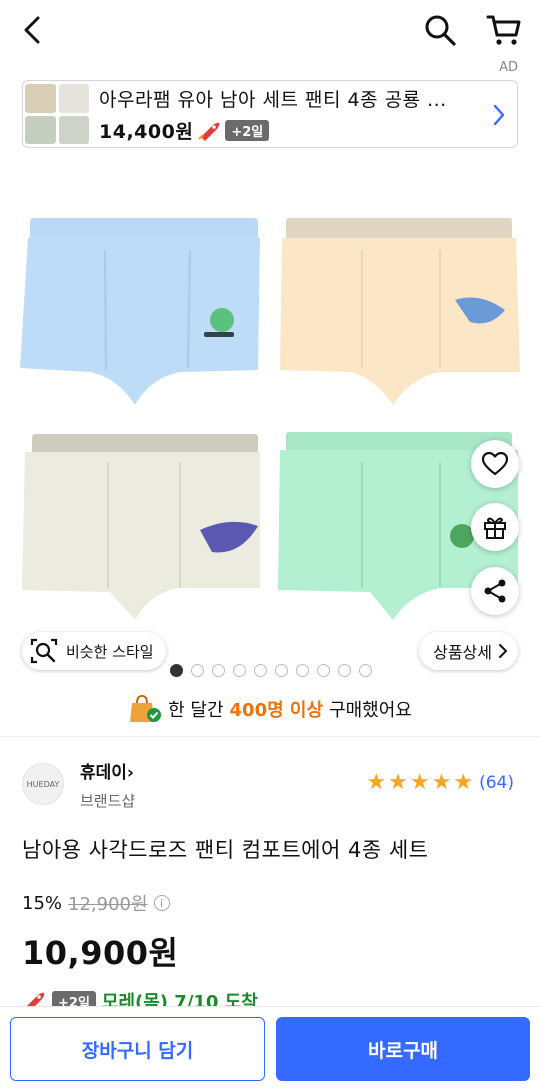 Image resolution: width=540 pixels, height=1091 pixels. Describe the element at coordinates (42, 903) in the screenshot. I see `discount-rate: 15%` at that location.